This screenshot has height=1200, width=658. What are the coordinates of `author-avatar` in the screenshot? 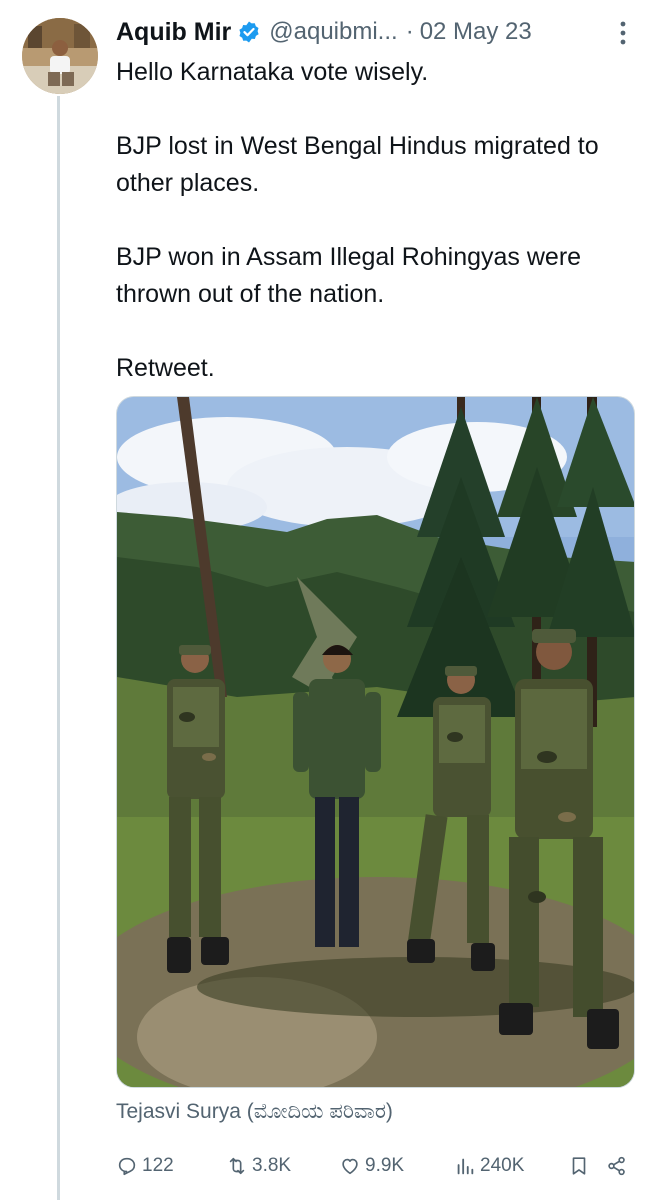 It's located at (60, 56).